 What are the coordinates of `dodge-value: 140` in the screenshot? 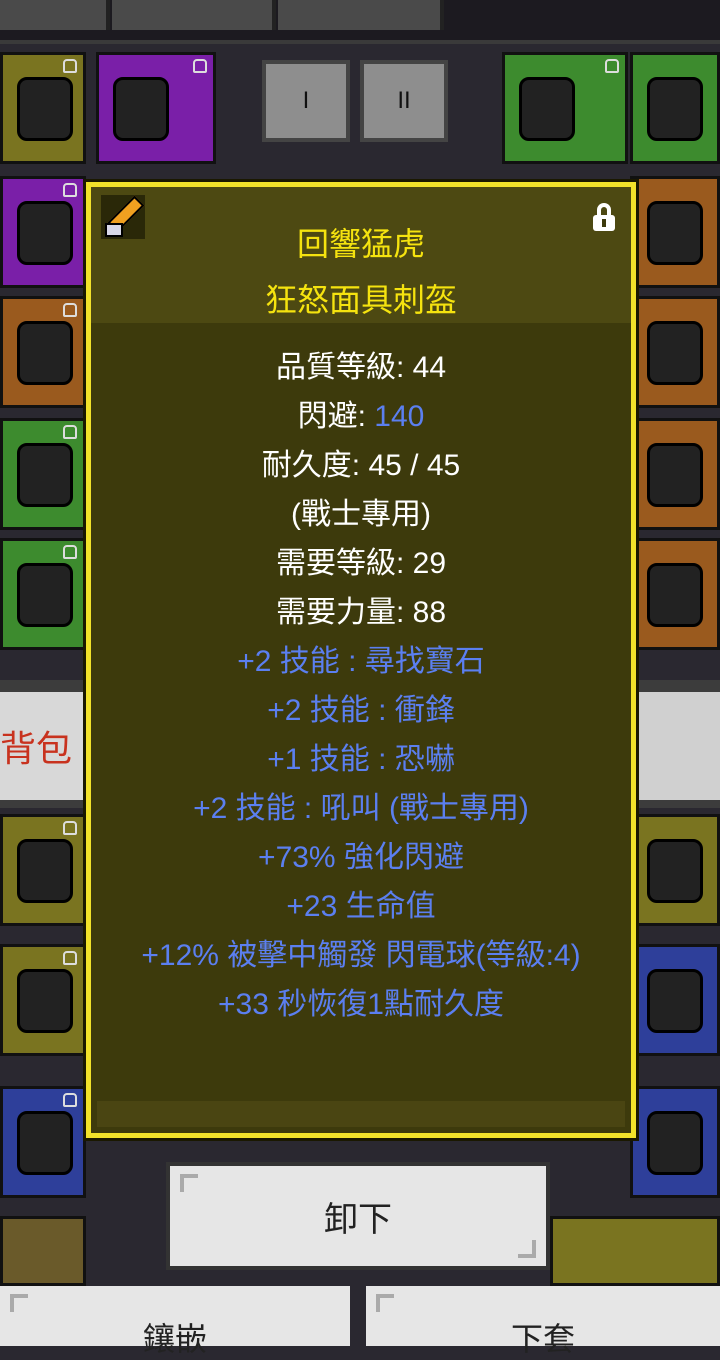 It's located at (399, 416).